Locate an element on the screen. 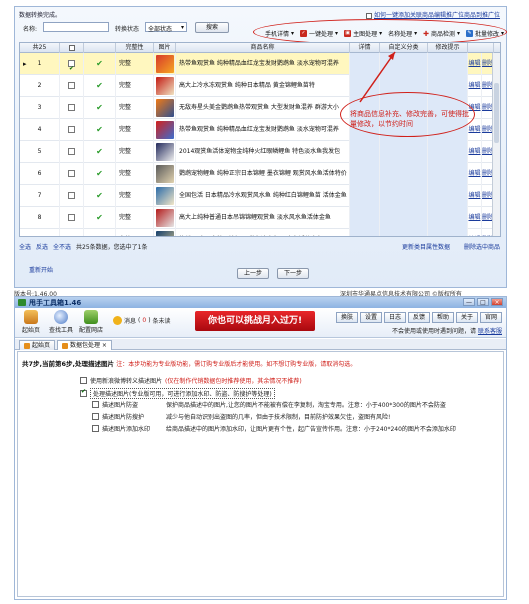  row-number: 9 is located at coordinates (40, 232).